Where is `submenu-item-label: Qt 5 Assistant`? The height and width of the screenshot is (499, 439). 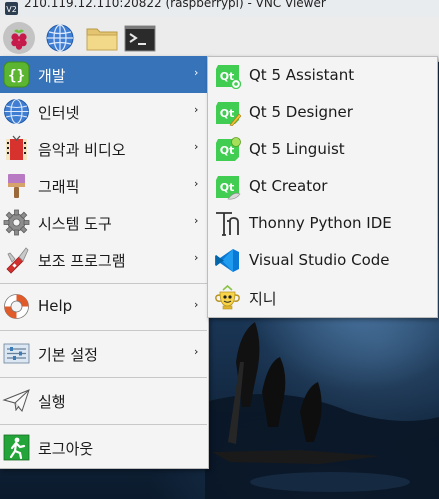 submenu-item-label: Qt 5 Assistant is located at coordinates (302, 75).